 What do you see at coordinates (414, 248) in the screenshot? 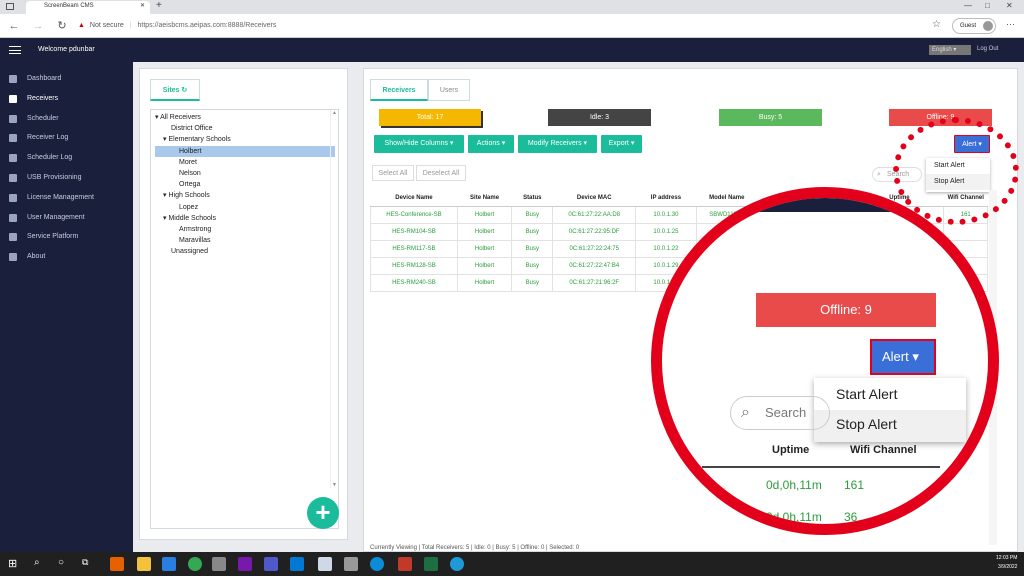
I see `table-cell: HES-RM117-SB` at bounding box center [414, 248].